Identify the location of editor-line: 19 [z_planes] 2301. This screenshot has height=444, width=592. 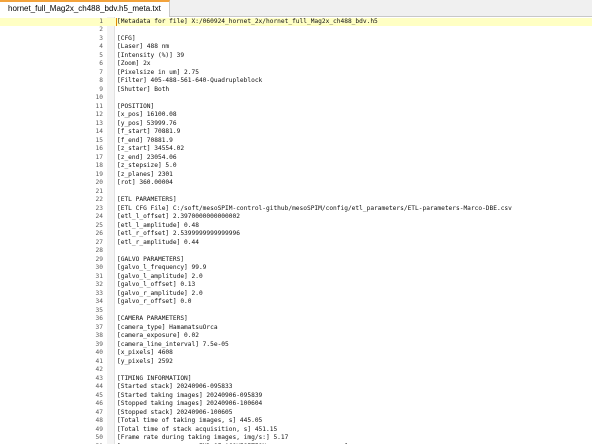
(296, 175).